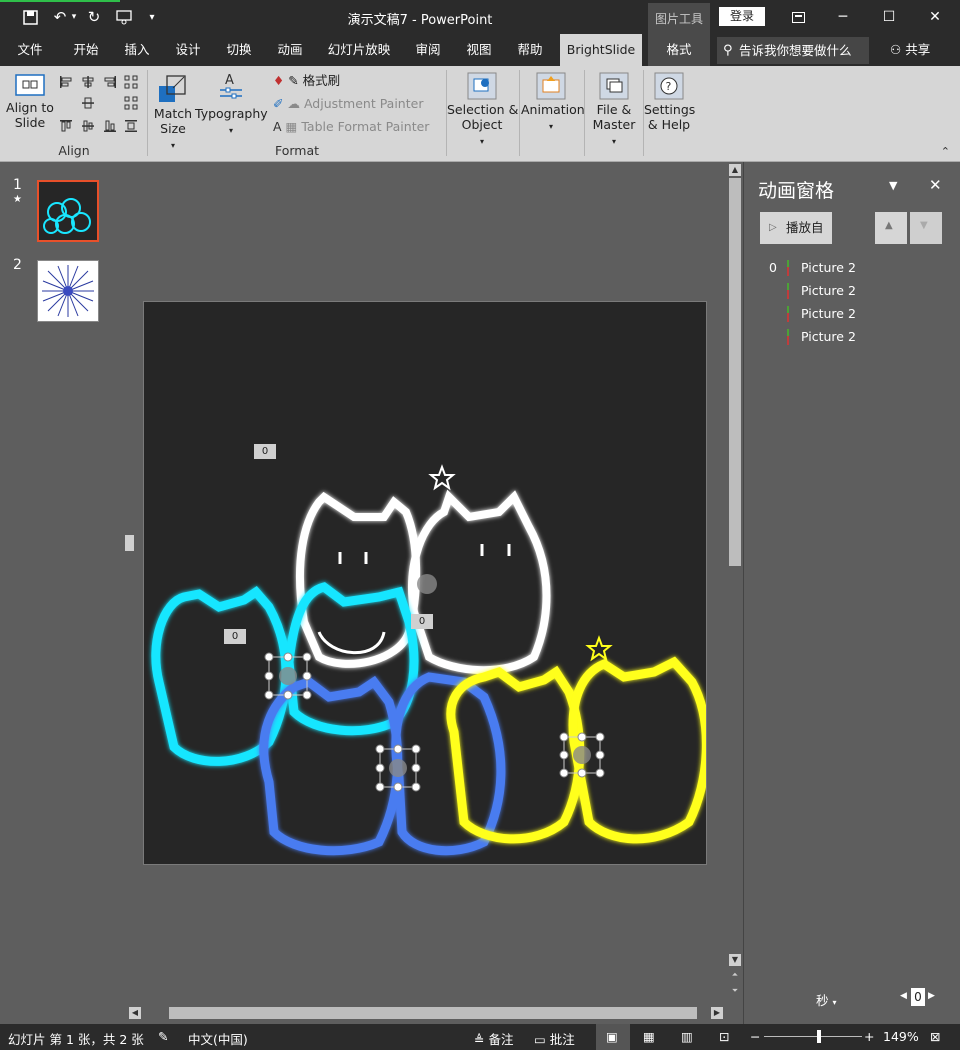 The height and width of the screenshot is (1050, 960). Describe the element at coordinates (30, 17) in the screenshot. I see `save-icon` at that location.